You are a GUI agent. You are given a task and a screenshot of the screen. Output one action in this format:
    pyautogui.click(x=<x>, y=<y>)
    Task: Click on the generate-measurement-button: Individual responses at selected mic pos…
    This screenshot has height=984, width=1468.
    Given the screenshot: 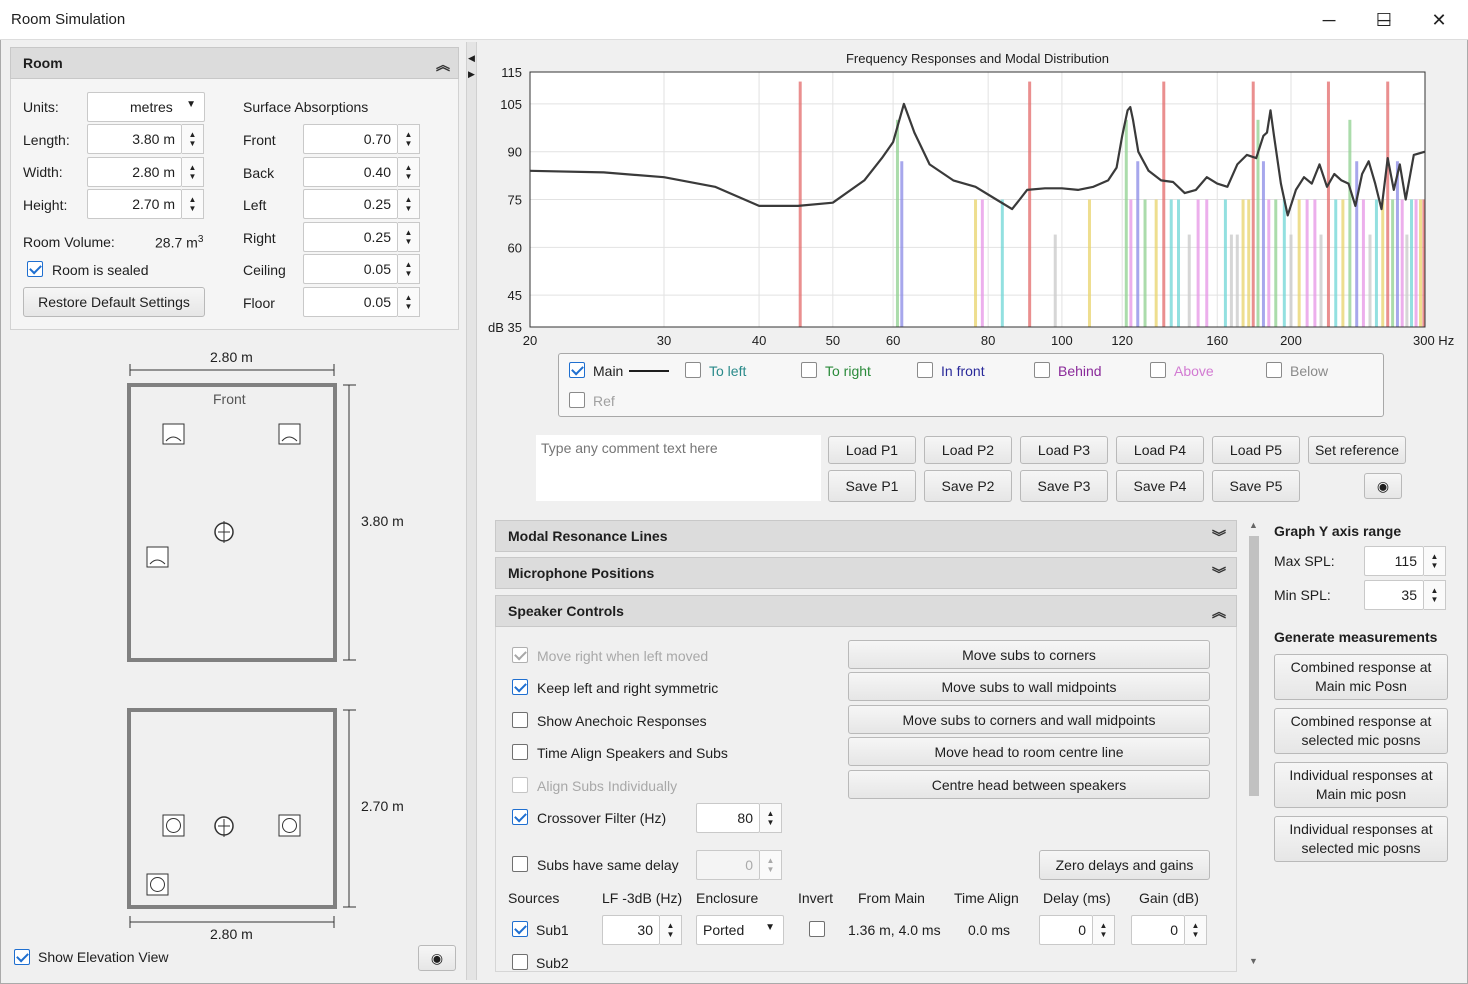 What is the action you would take?
    pyautogui.click(x=1361, y=839)
    